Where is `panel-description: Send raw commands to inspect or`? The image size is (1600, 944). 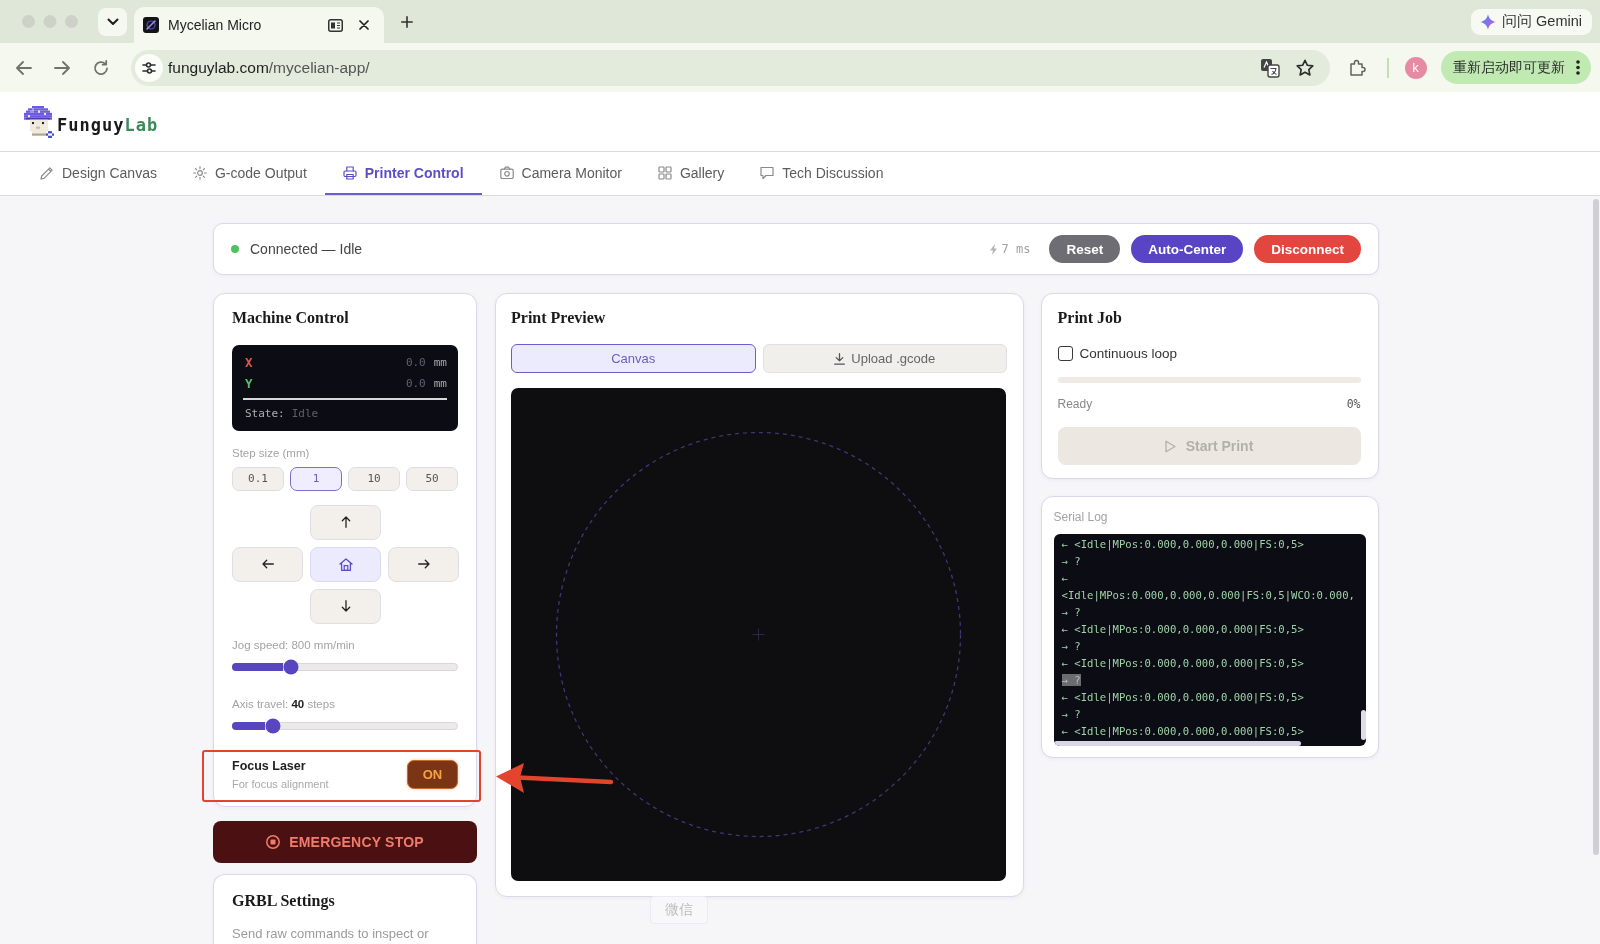 panel-description: Send raw commands to inspect or is located at coordinates (331, 933).